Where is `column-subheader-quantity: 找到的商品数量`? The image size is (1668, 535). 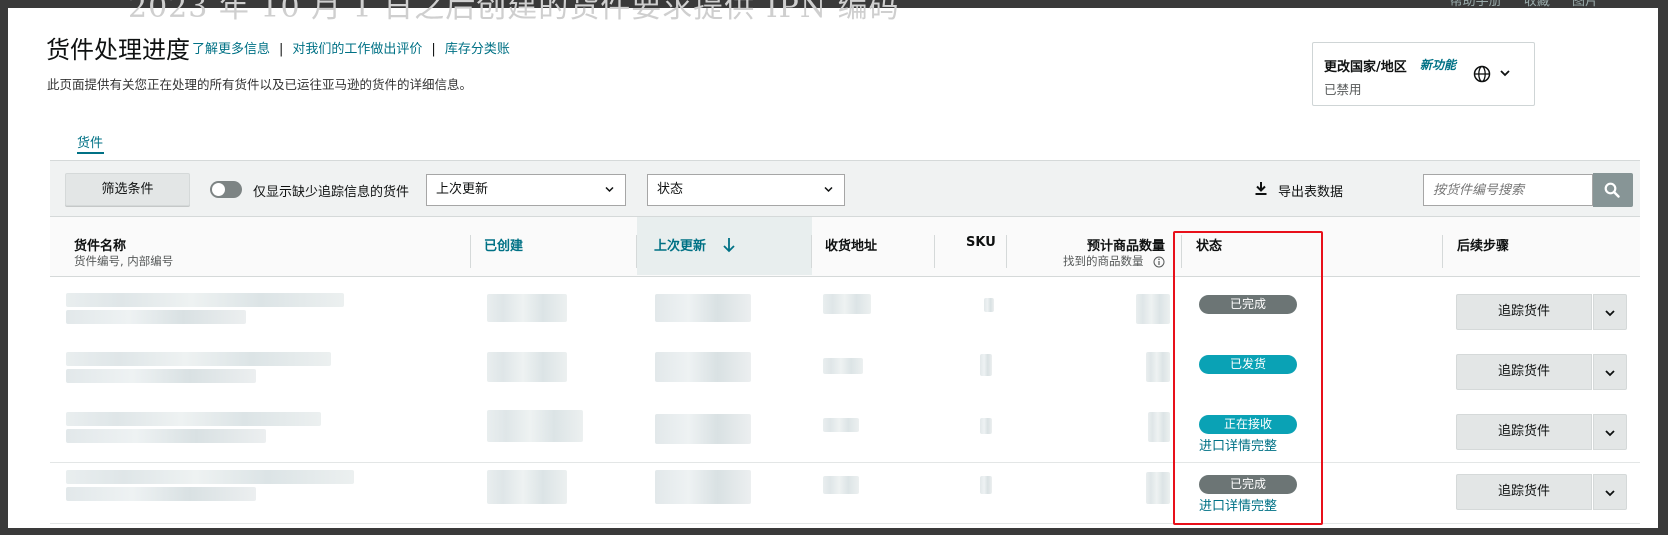 column-subheader-quantity: 找到的商品数量 is located at coordinates (1103, 261).